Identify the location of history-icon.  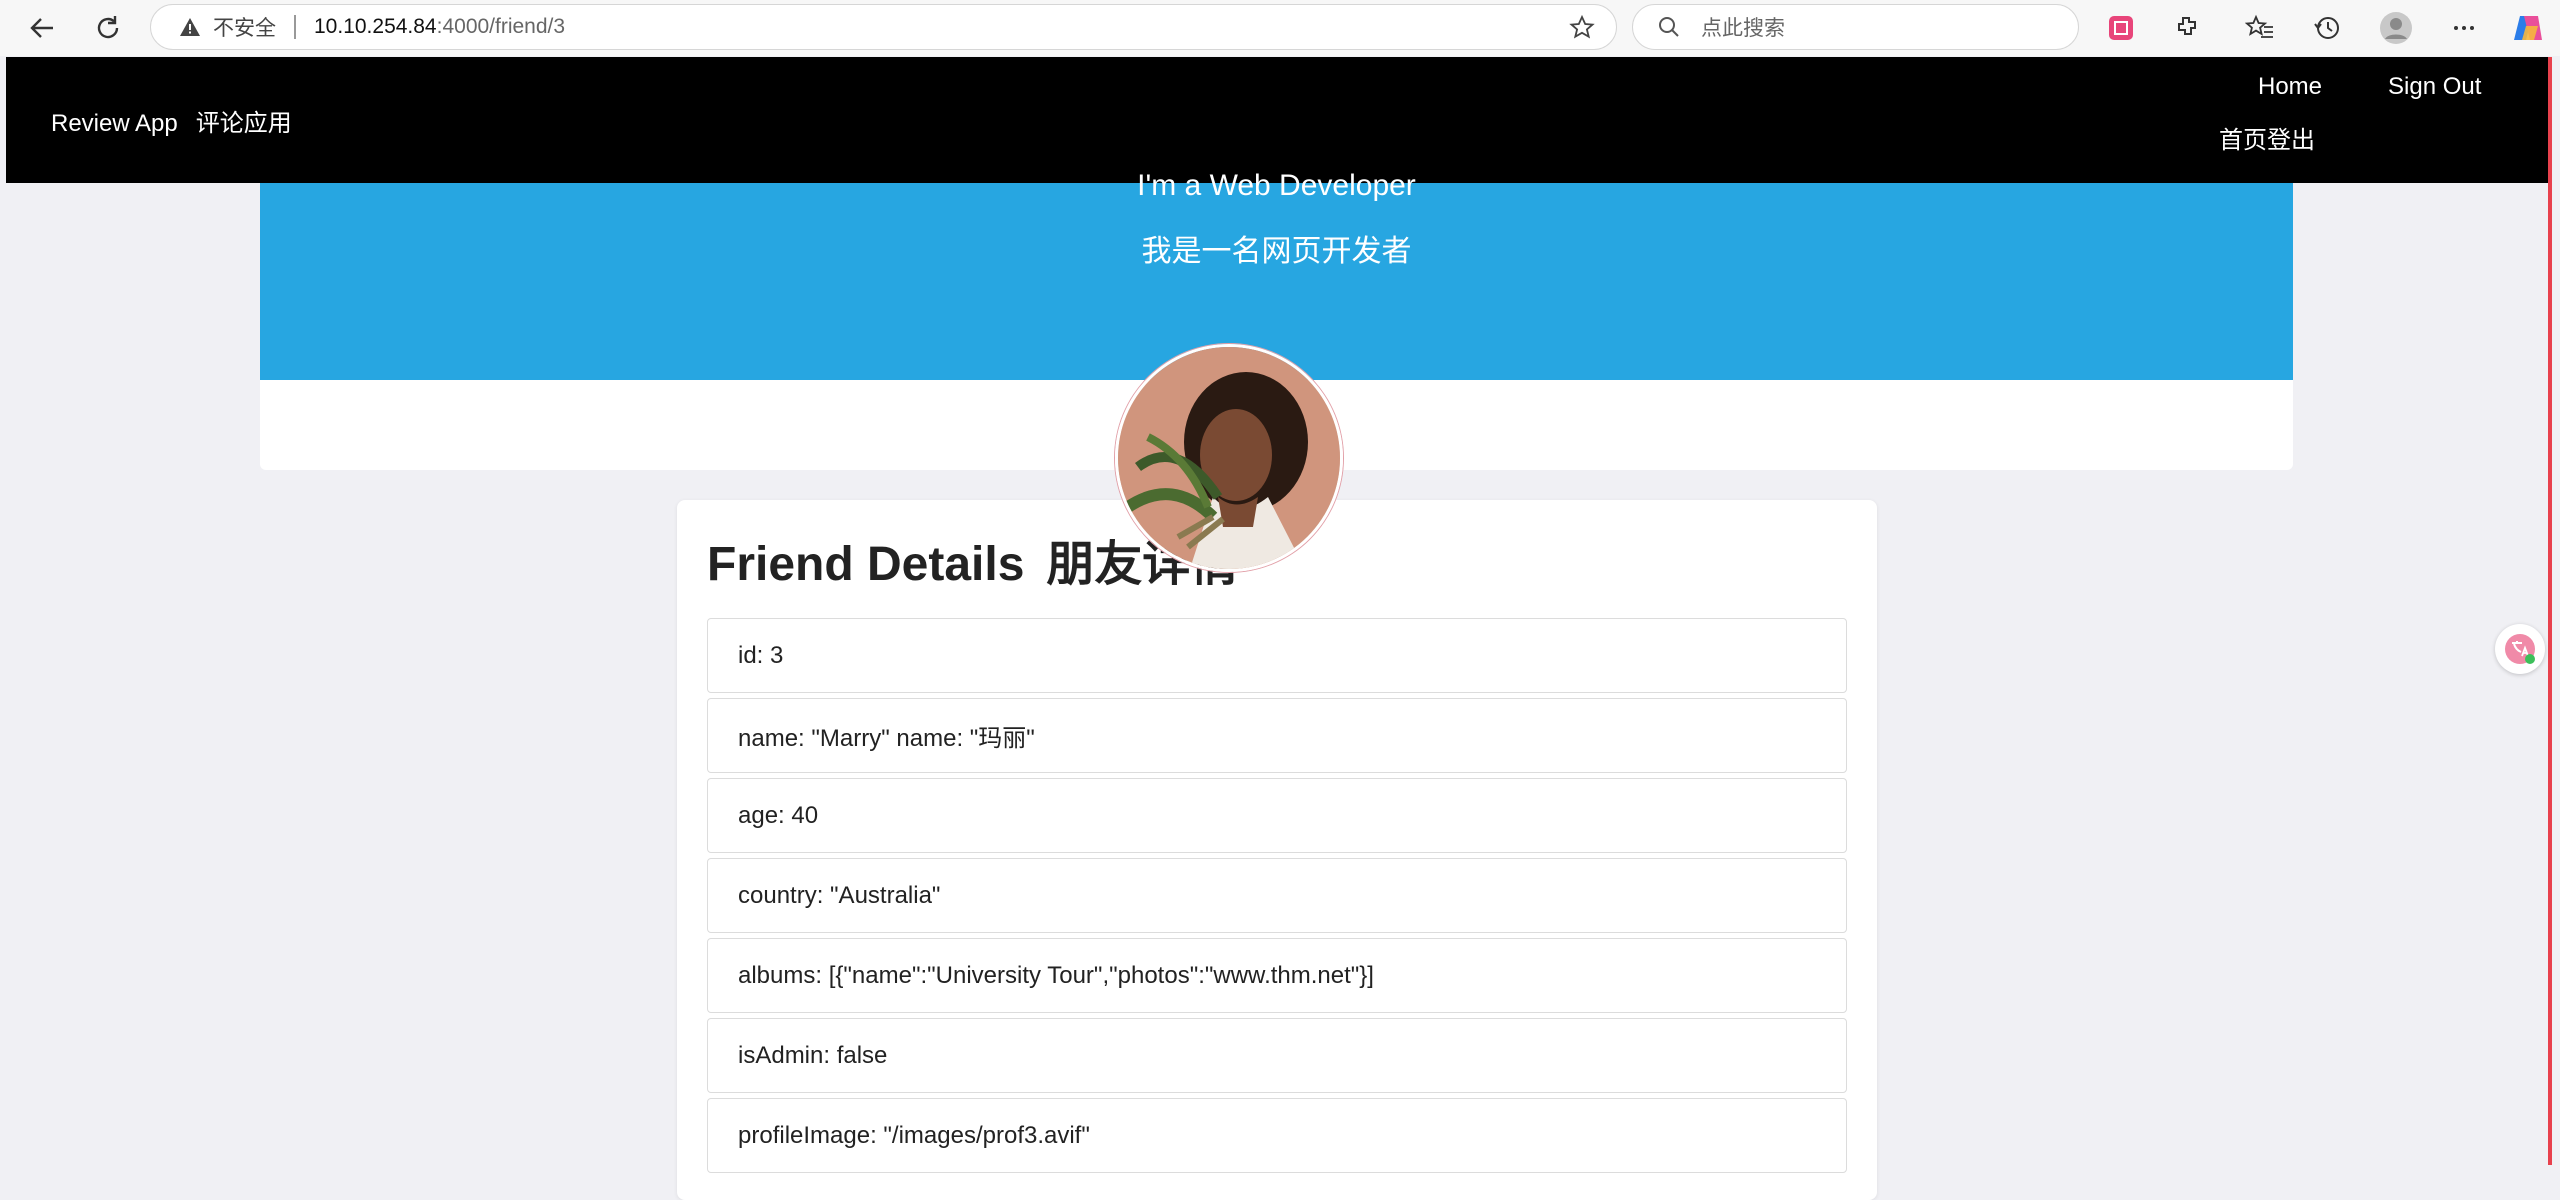
(2327, 28).